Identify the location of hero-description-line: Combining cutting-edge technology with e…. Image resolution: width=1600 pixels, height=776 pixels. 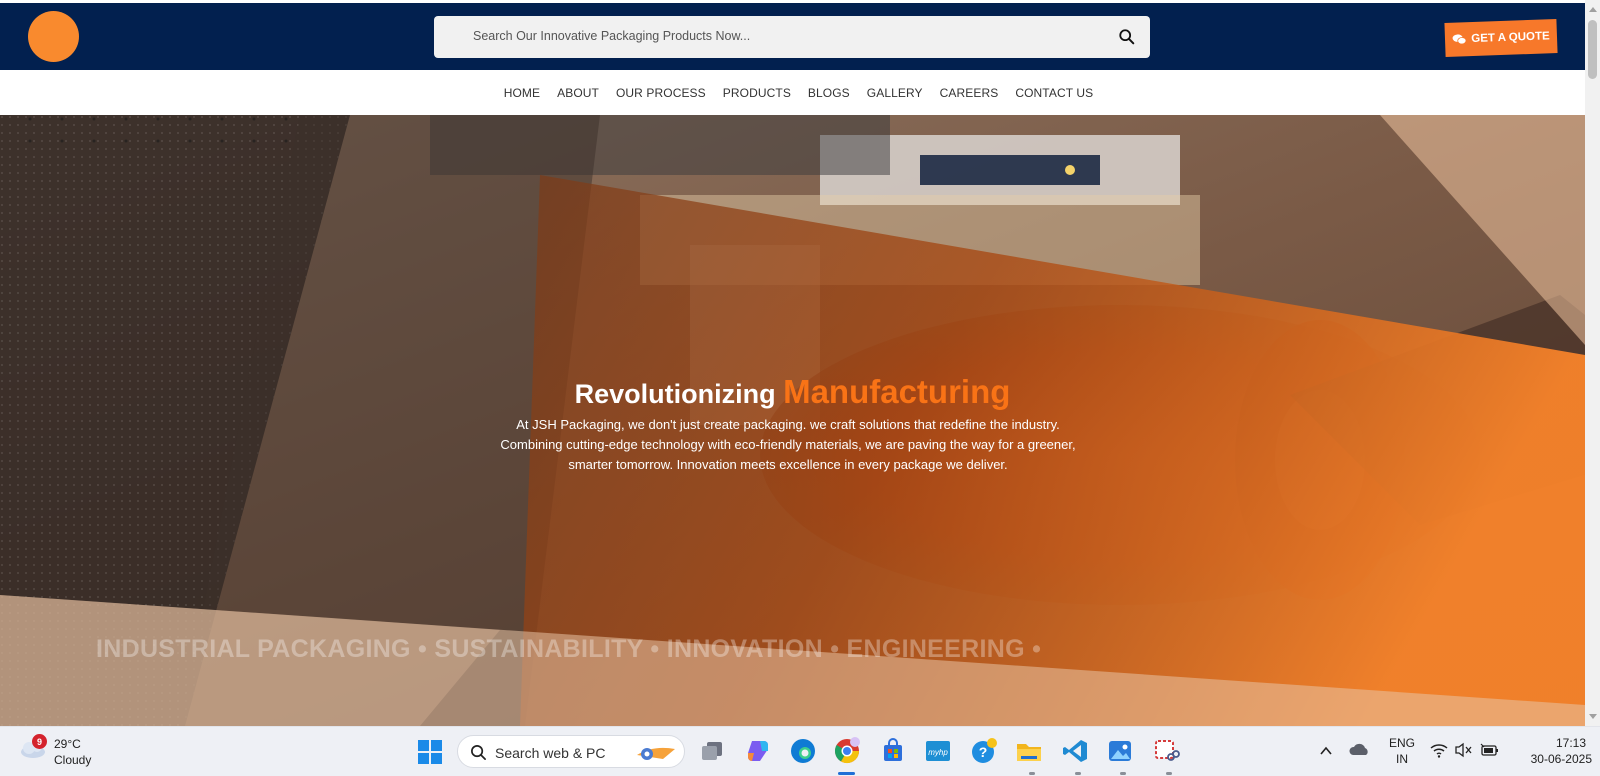
(788, 444).